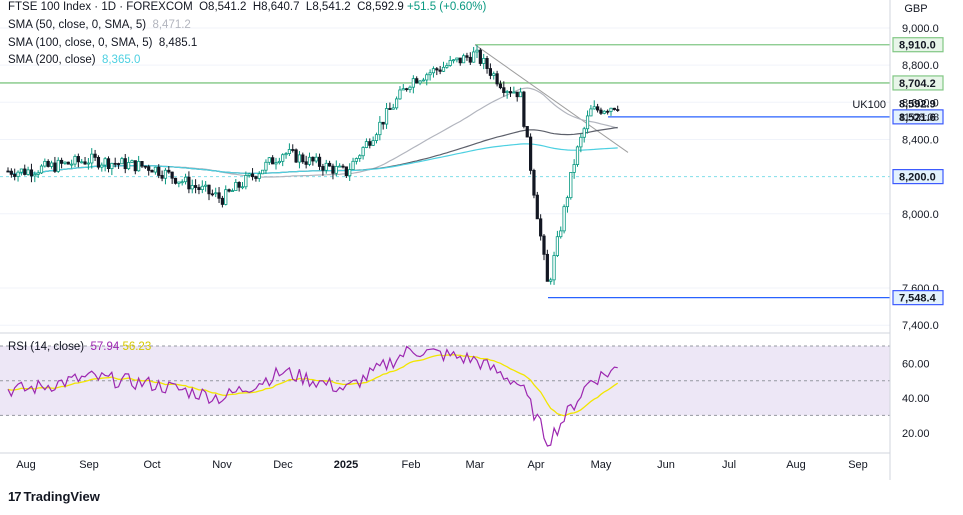  Describe the element at coordinates (917, 178) in the screenshot. I see `price-label: 8,200.0` at that location.